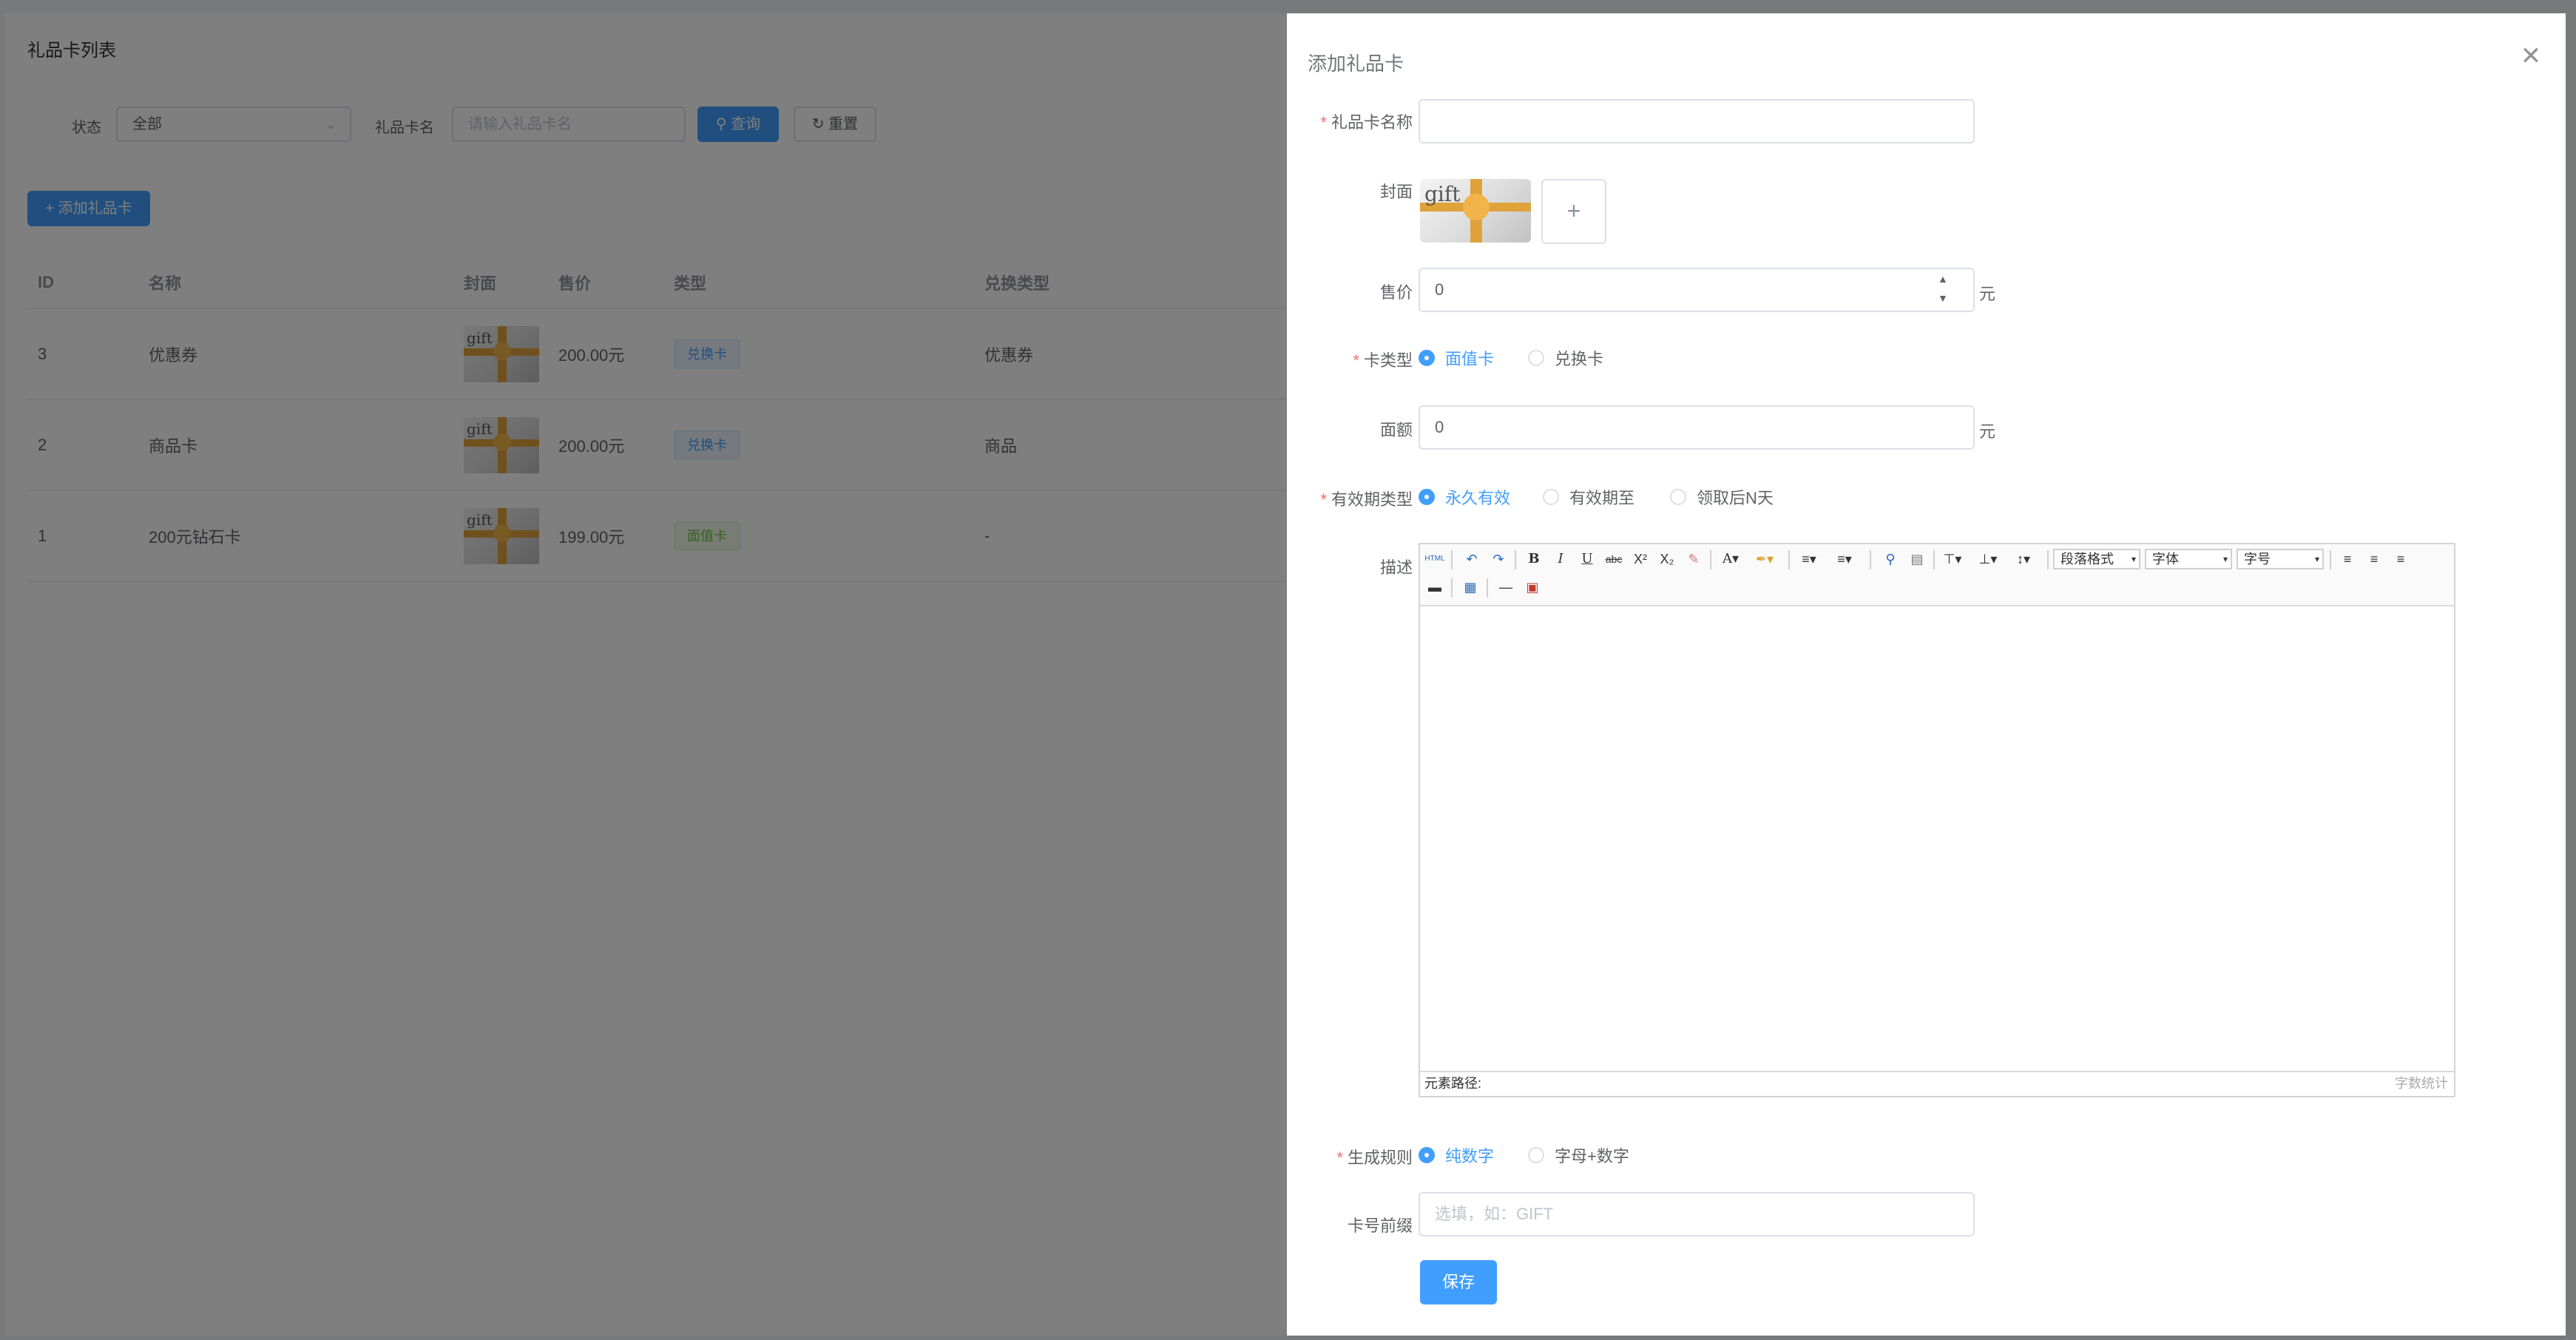 The width and height of the screenshot is (2576, 1340). Describe the element at coordinates (1396, 192) in the screenshot. I see `cover-label: 封面` at that location.